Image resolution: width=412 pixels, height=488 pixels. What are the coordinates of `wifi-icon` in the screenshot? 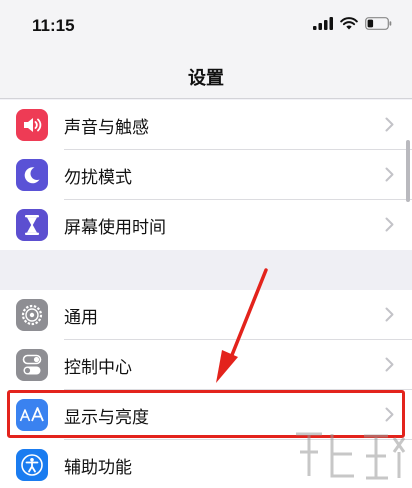 It's located at (349, 23).